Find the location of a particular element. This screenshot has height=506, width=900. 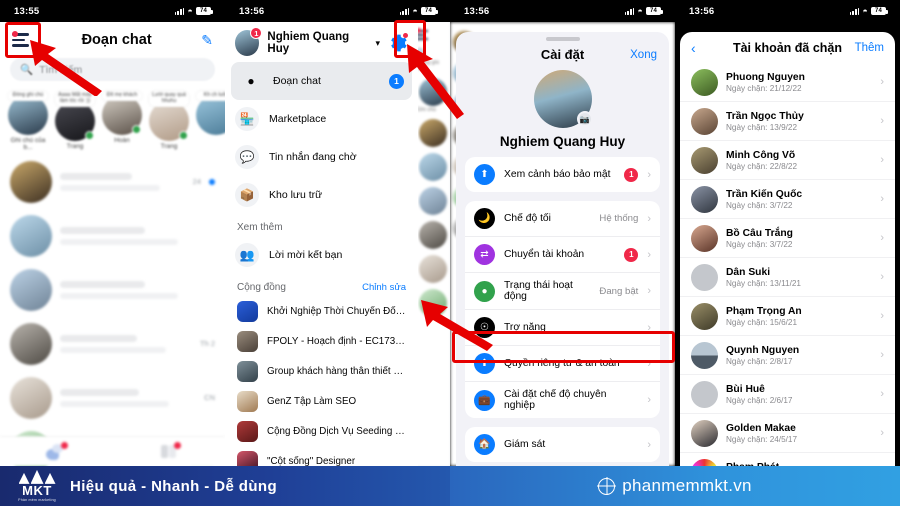

wifi-icon: ◓ is located at coordinates (190, 10).